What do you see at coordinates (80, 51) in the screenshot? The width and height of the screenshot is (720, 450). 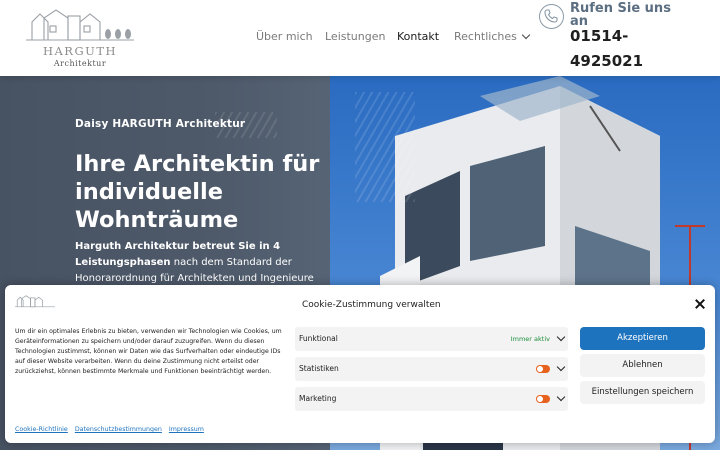 I see `logo-name: HARGUTH` at bounding box center [80, 51].